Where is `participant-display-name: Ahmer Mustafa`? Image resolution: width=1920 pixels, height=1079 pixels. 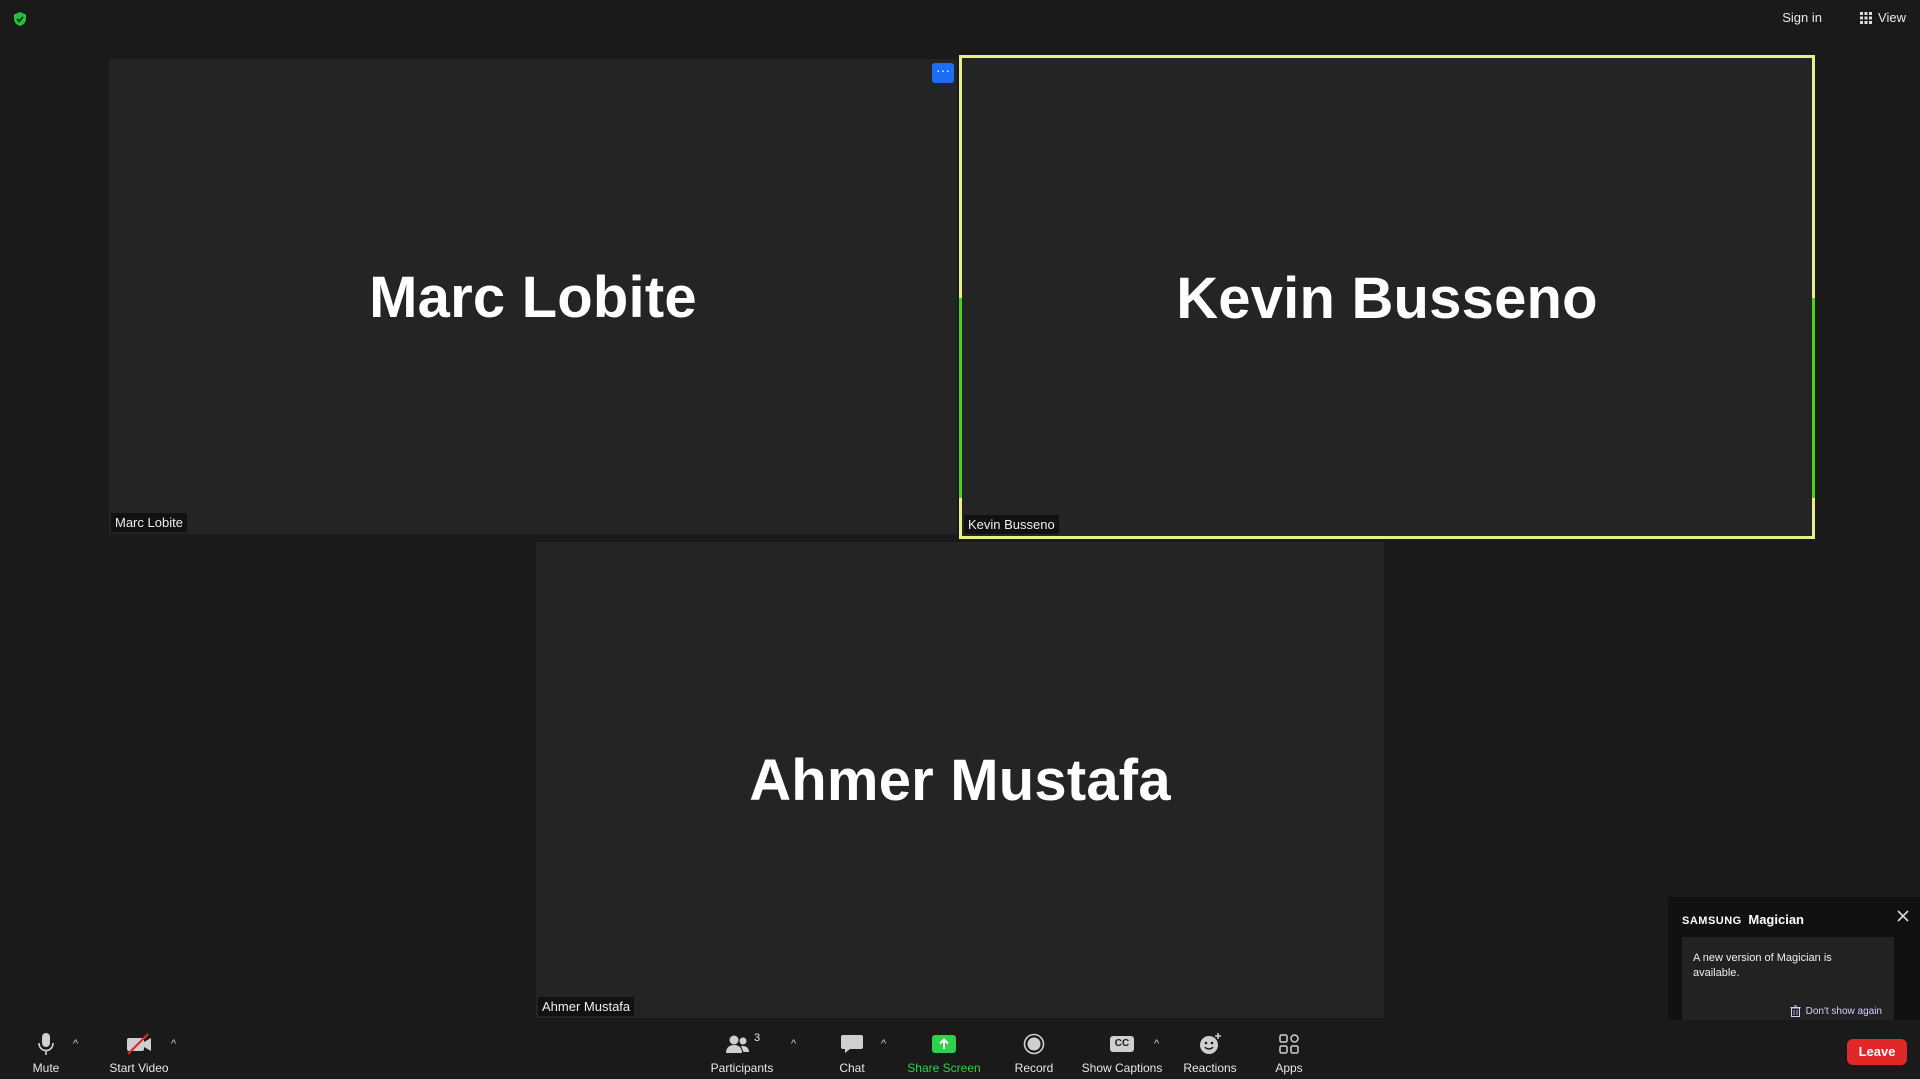 participant-display-name: Ahmer Mustafa is located at coordinates (960, 780).